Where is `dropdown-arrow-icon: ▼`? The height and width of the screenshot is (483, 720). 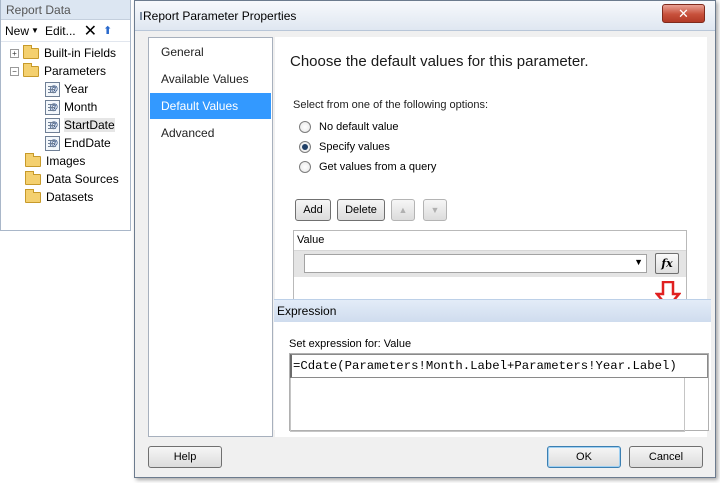
dropdown-arrow-icon: ▼ is located at coordinates (638, 262).